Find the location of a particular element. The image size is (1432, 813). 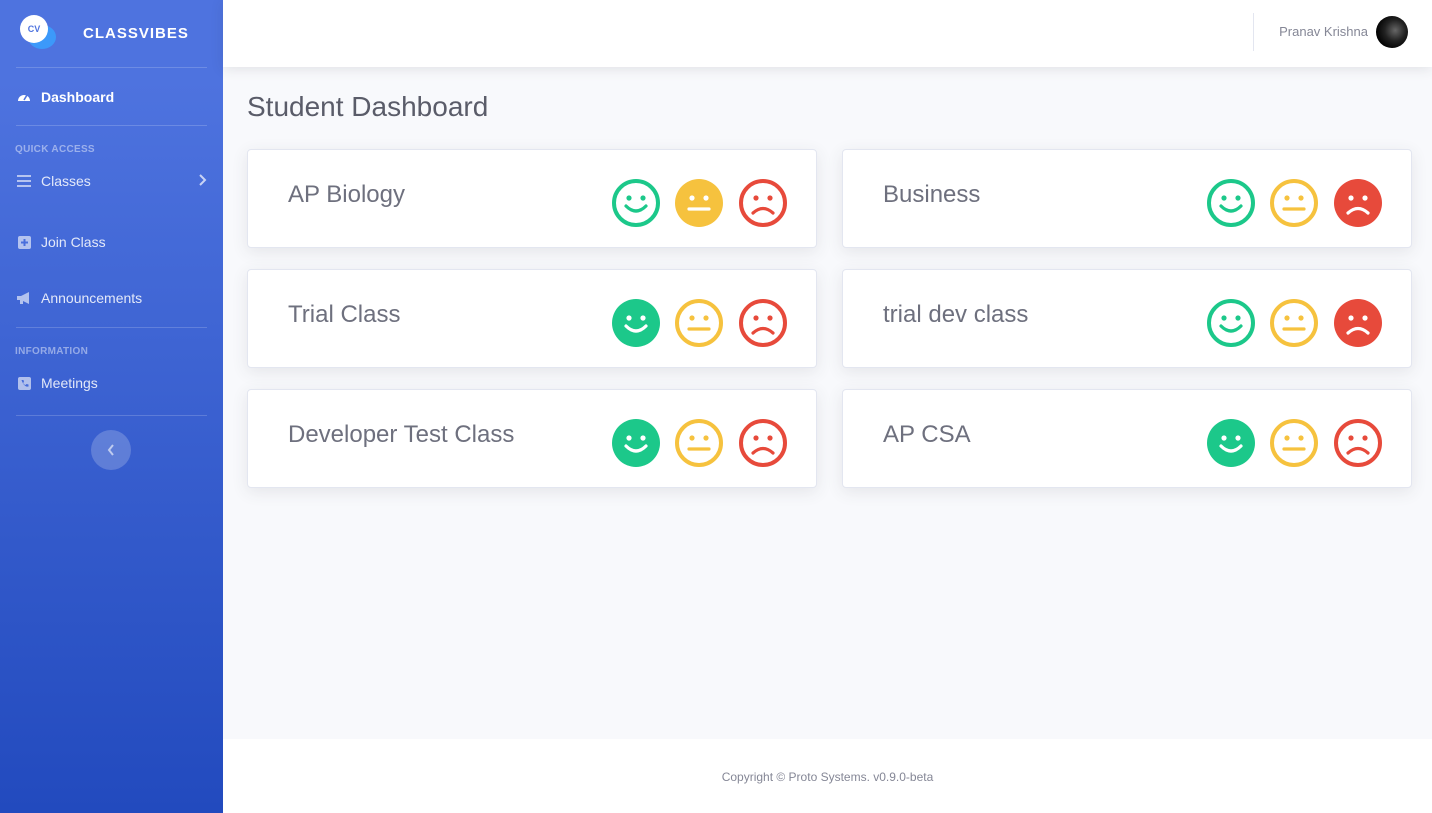

dashboard-gauge-icon is located at coordinates (24, 97).